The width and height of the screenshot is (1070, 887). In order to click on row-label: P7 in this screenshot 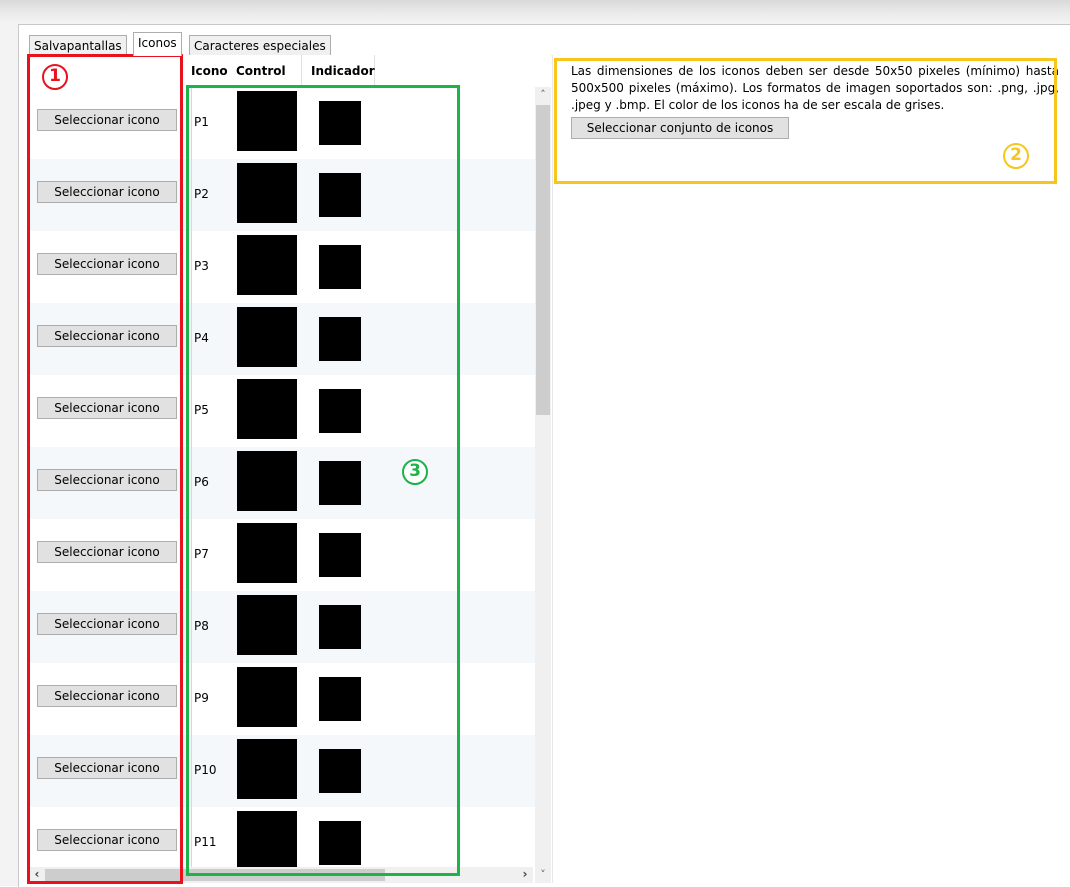, I will do `click(213, 555)`.